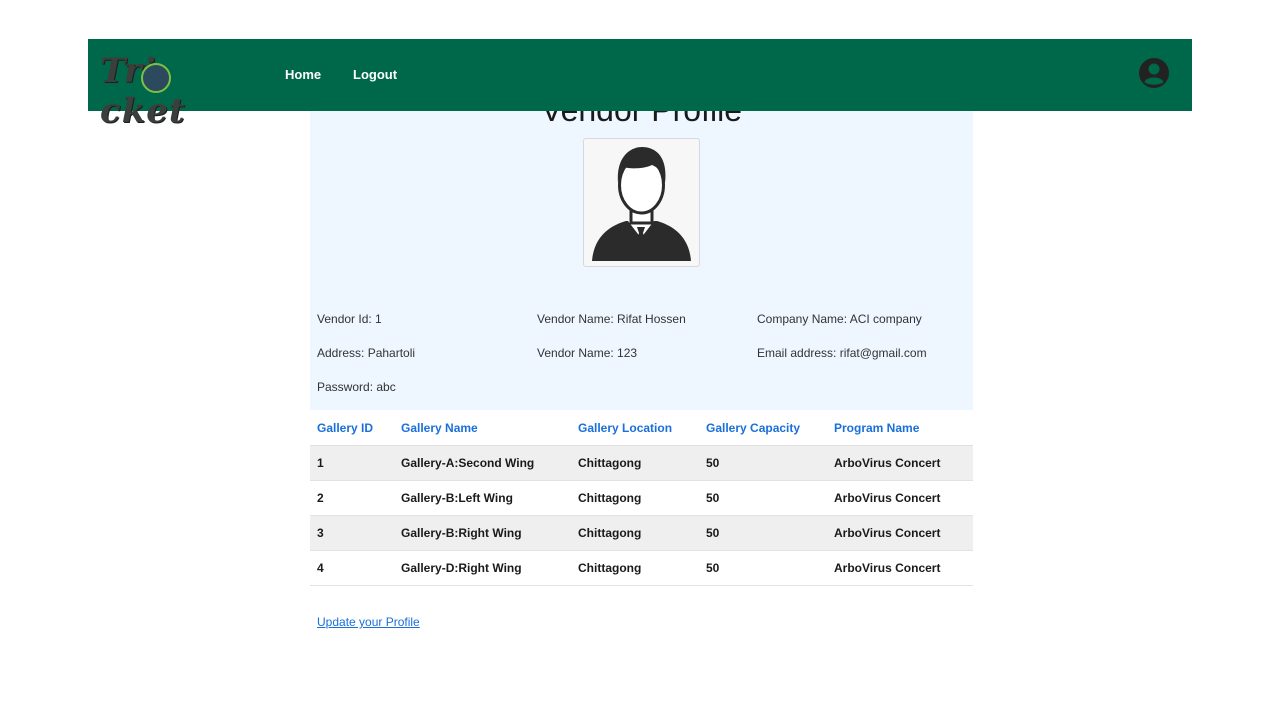 The height and width of the screenshot is (720, 1280). What do you see at coordinates (349, 319) in the screenshot?
I see `vendor-id-text: Vendor Id: 1` at bounding box center [349, 319].